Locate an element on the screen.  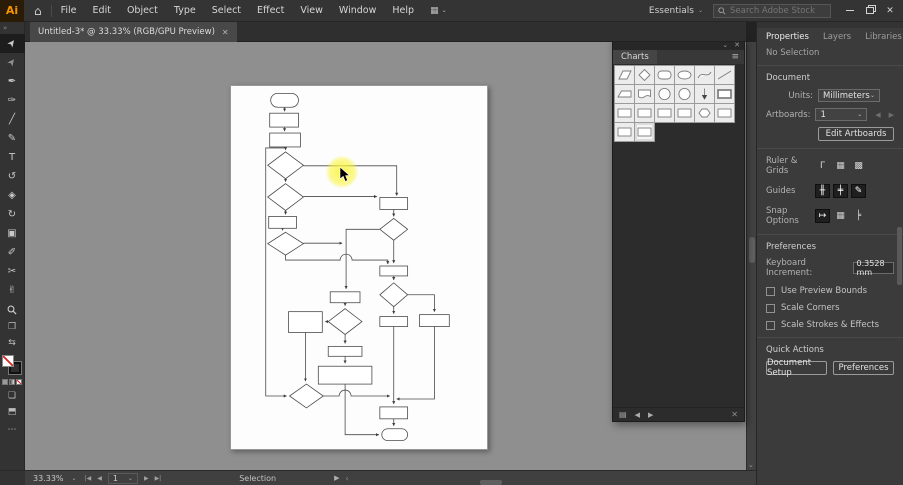
snap-to-point-icon: ↦ is located at coordinates (822, 216).